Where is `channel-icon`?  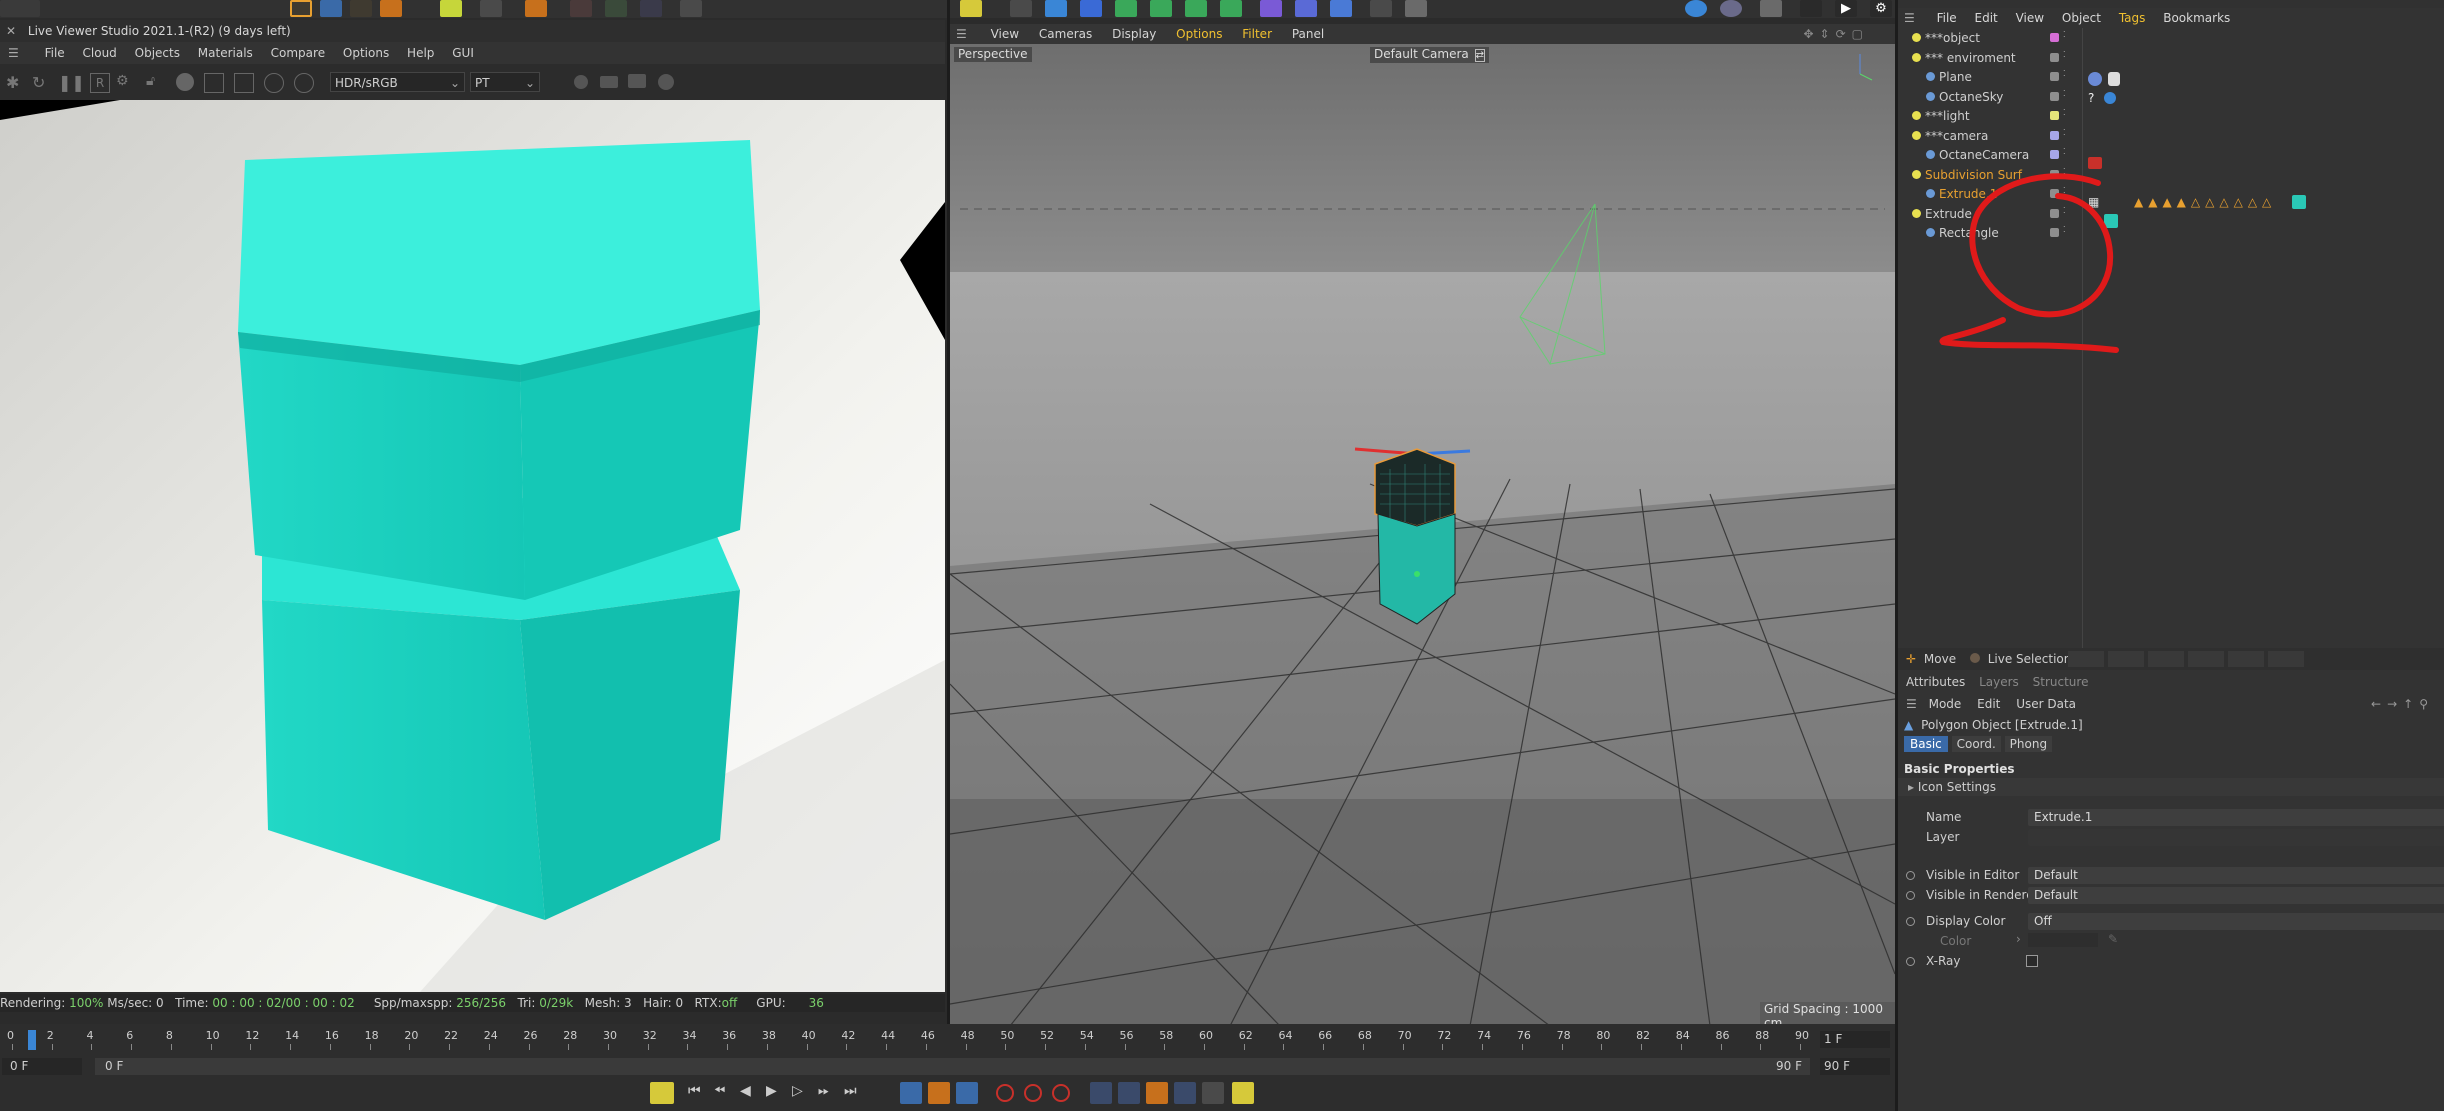
channel-icon is located at coordinates (581, 82).